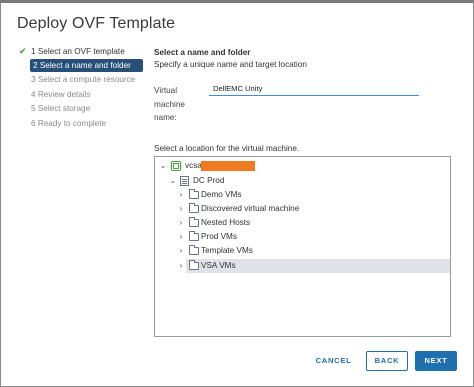 This screenshot has height=387, width=474. Describe the element at coordinates (96, 23) in the screenshot. I see `dialog-title: Deploy OVF Template` at that location.